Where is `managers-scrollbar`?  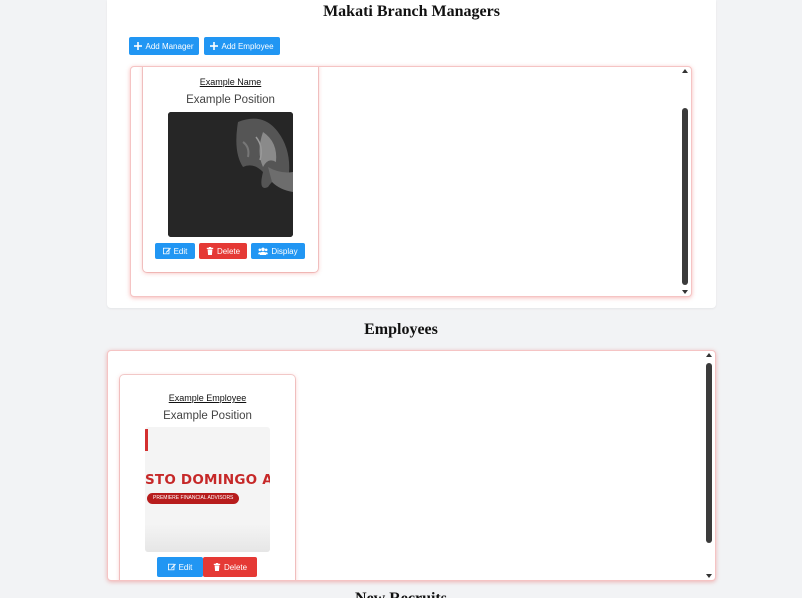 managers-scrollbar is located at coordinates (685, 181).